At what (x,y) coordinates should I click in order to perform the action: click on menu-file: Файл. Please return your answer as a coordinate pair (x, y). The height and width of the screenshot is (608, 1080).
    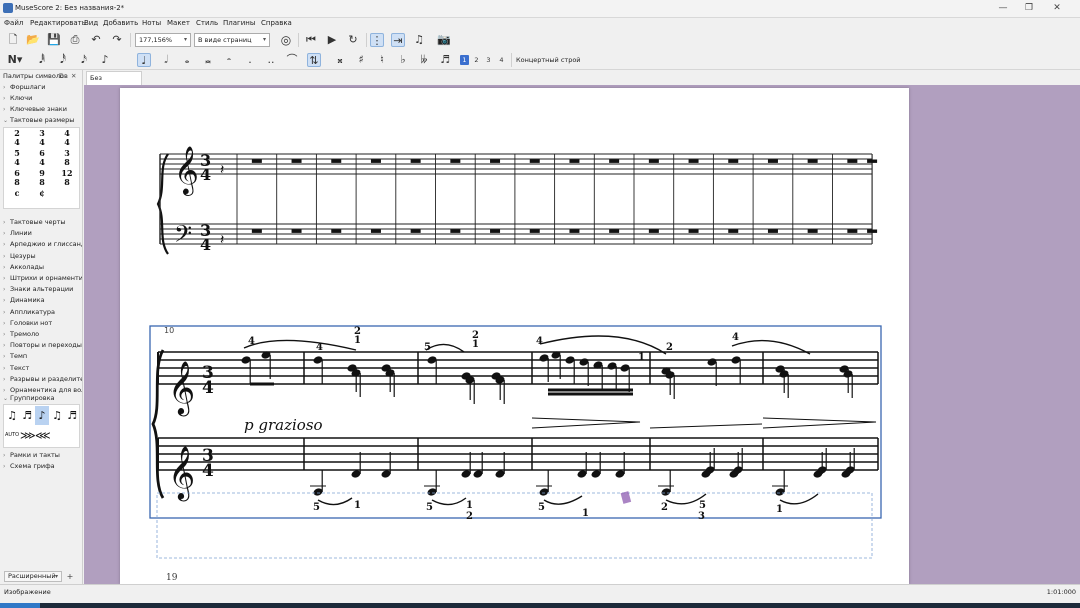
    Looking at the image, I should click on (13, 23).